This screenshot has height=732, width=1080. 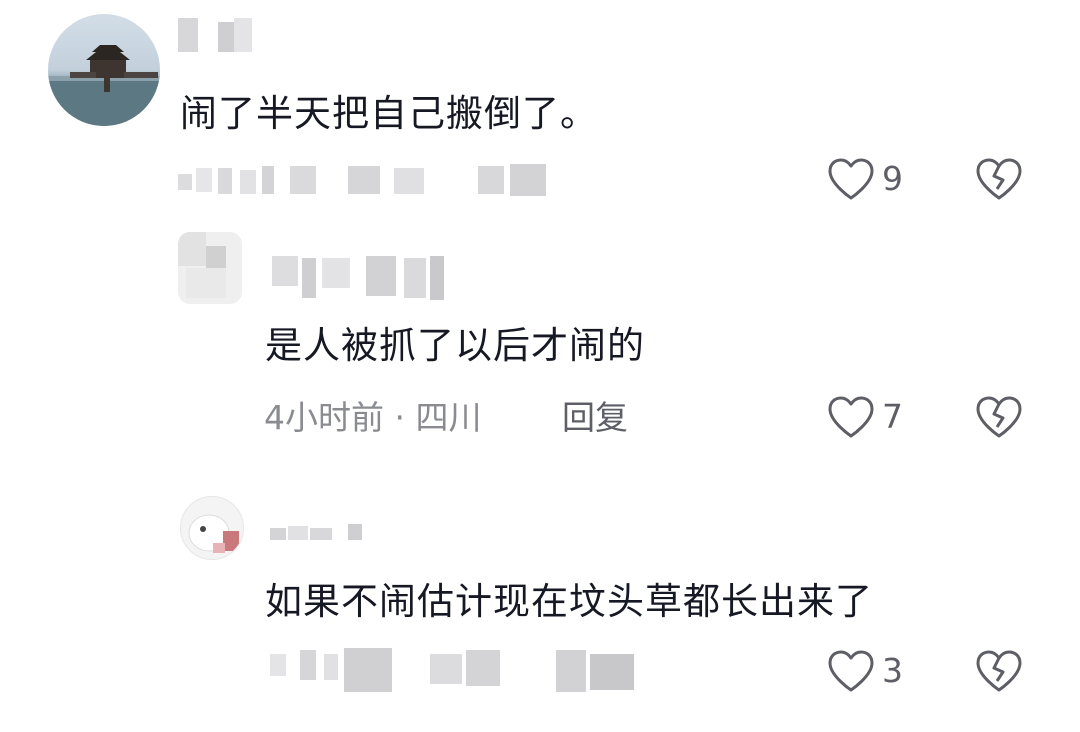 I want to click on pavilion-photo, so click(x=104, y=85).